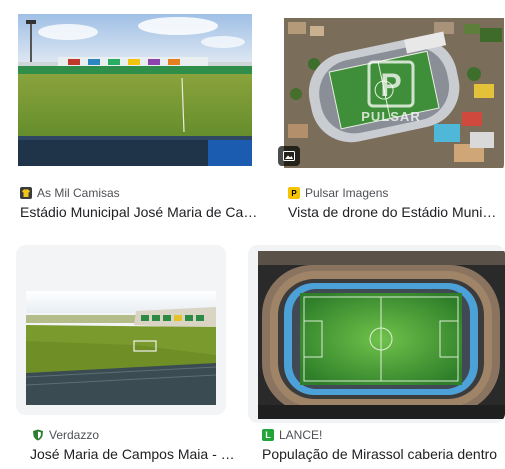 The image size is (505, 469). What do you see at coordinates (390, 116) in the screenshot?
I see `watermark-text: PULSAR` at bounding box center [390, 116].